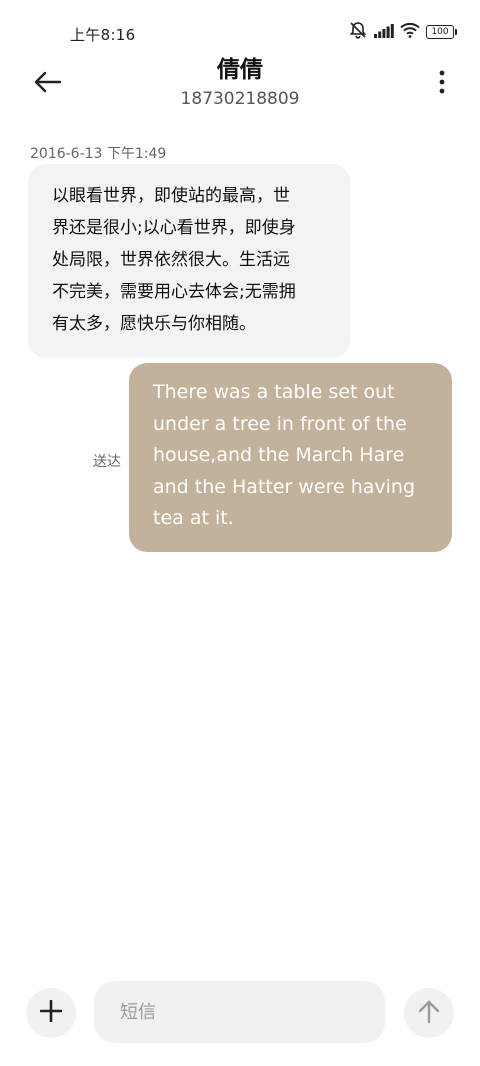  I want to click on more-options-button, so click(442, 84).